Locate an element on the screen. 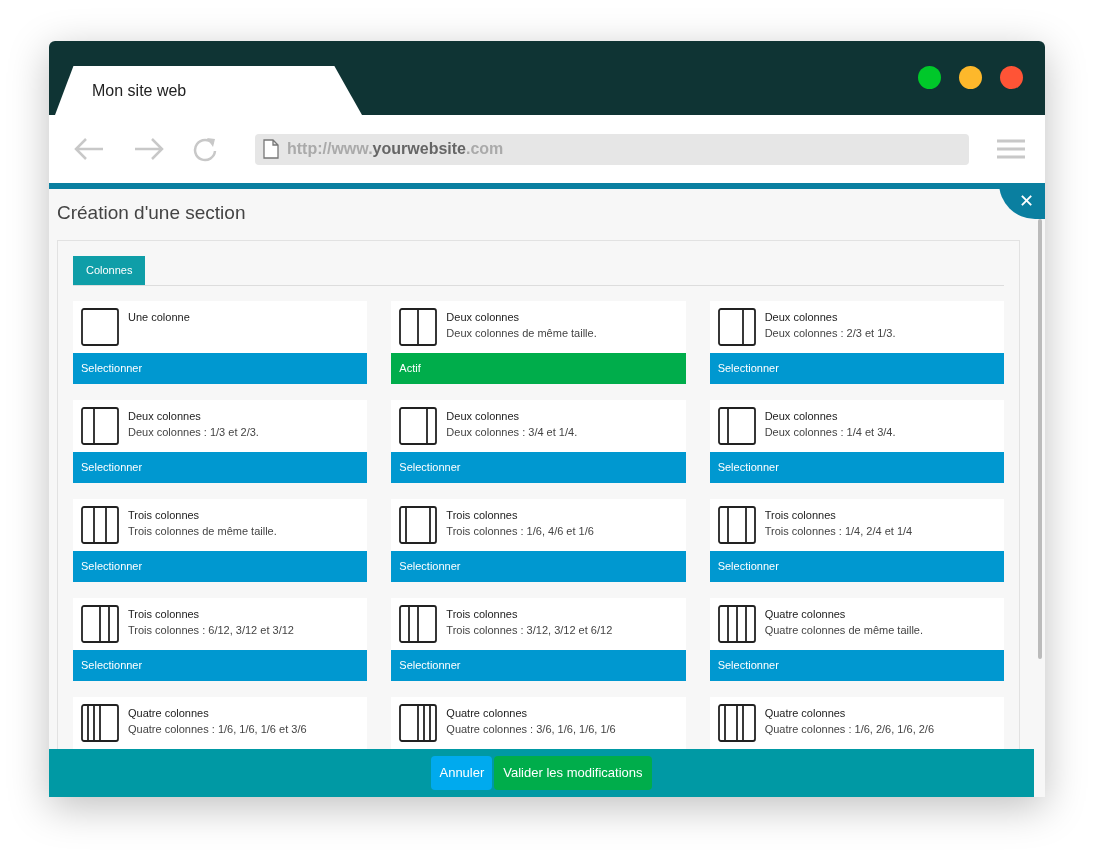  tab: Colonnes is located at coordinates (109, 270).